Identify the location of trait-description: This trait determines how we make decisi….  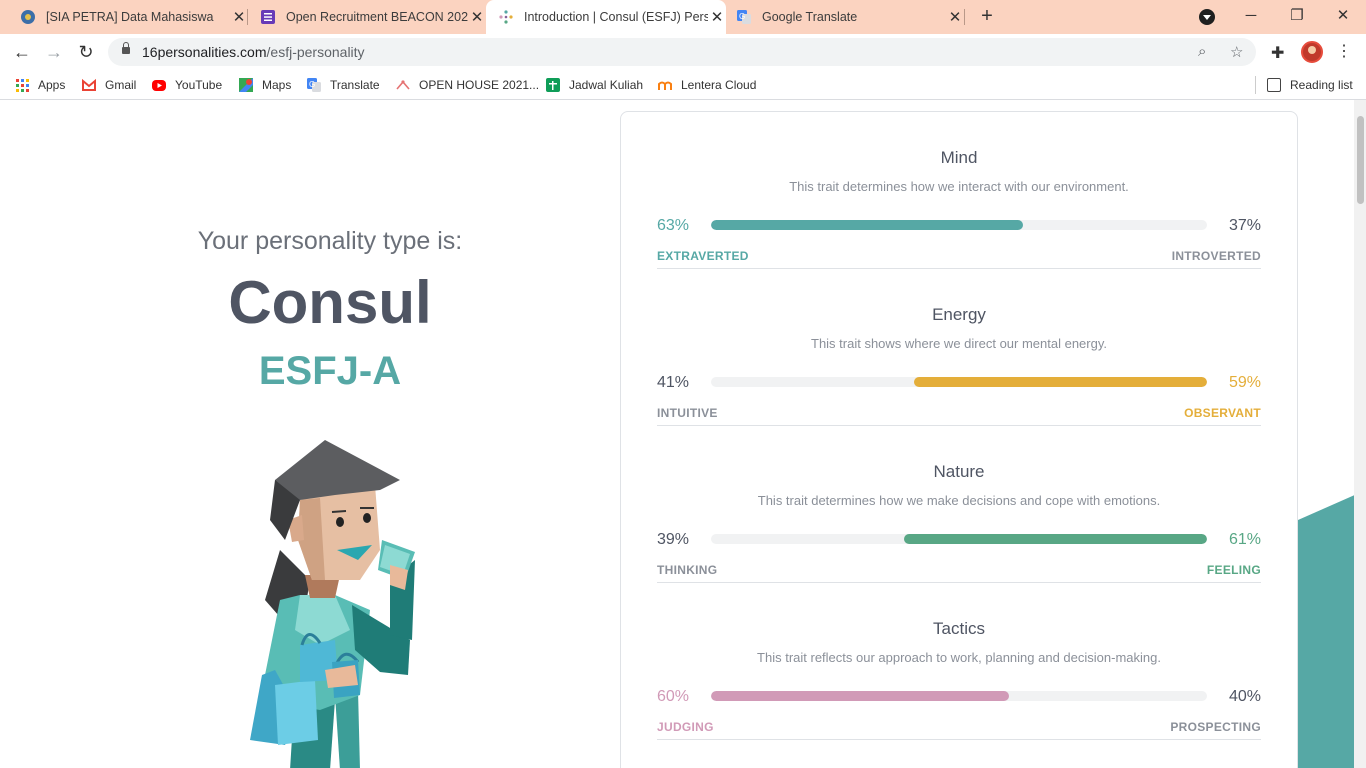
(959, 500).